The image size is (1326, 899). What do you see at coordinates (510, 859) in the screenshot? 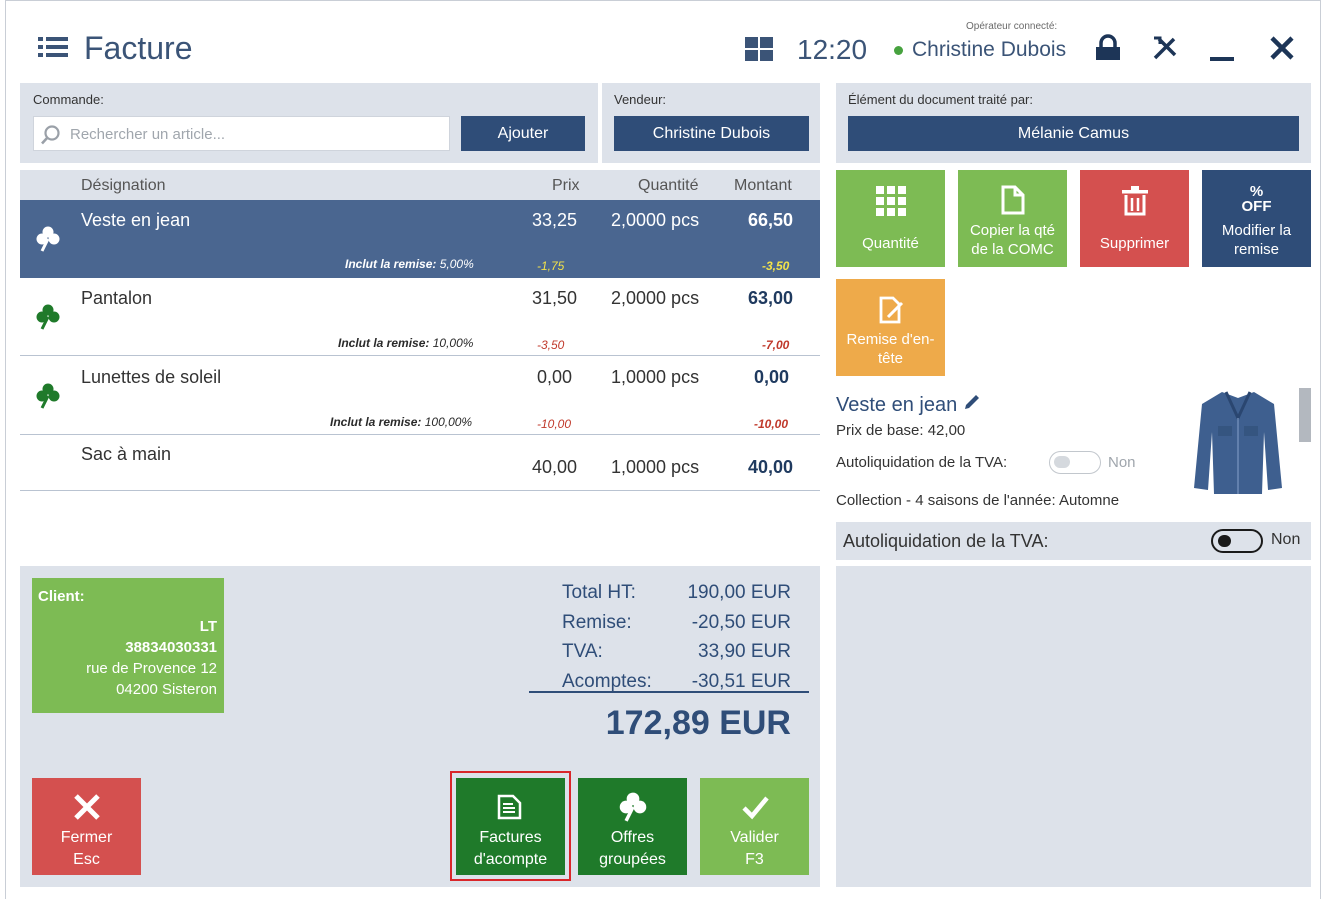
I see `advance-label-2: d'acompte` at bounding box center [510, 859].